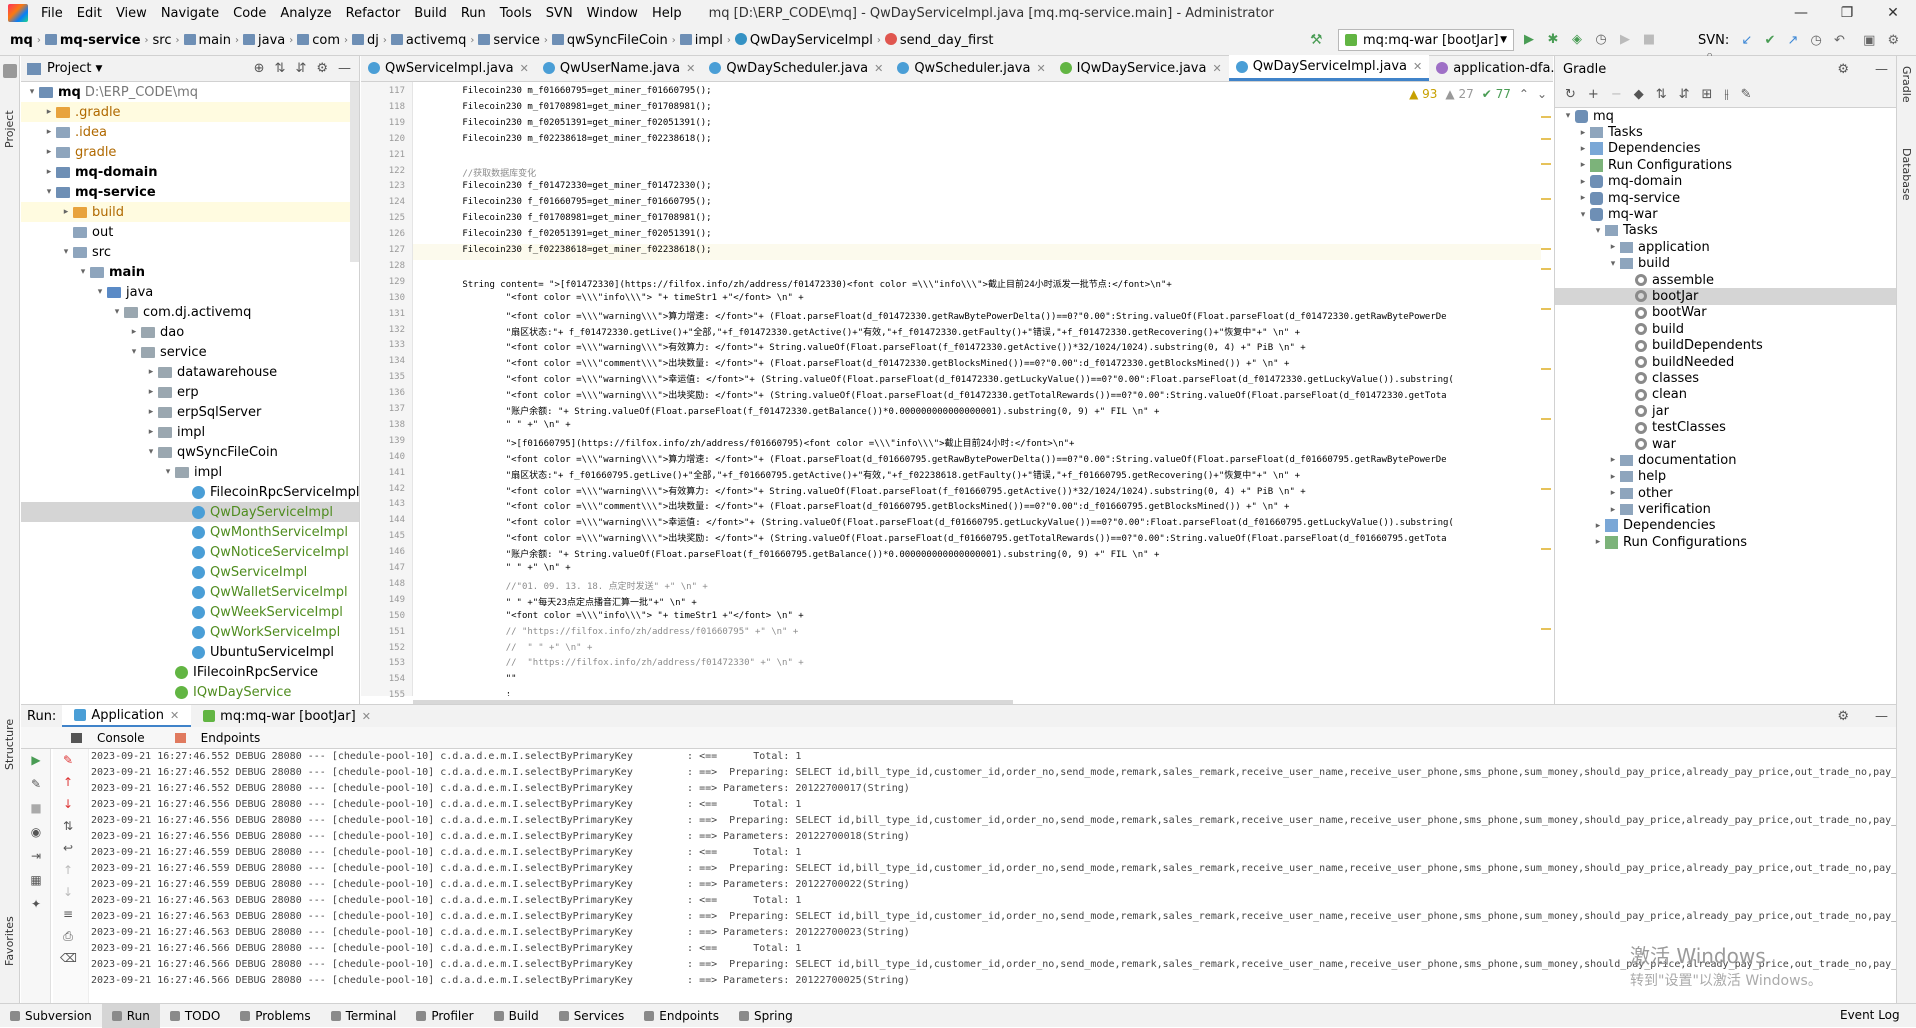 This screenshot has height=1028, width=1916. Describe the element at coordinates (190, 692) in the screenshot. I see `tree-item: IQwDayService` at that location.